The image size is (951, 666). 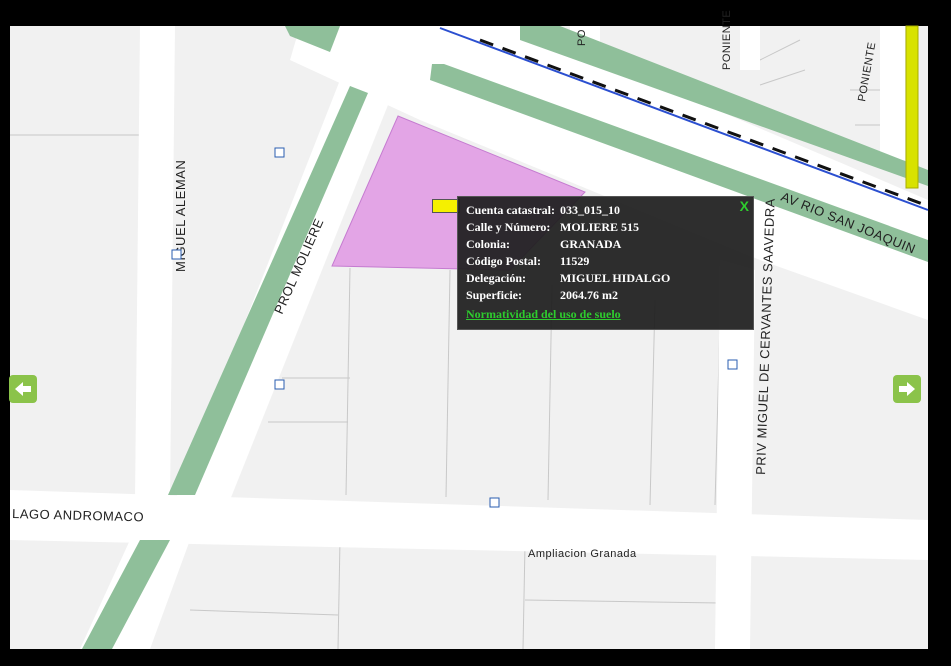 What do you see at coordinates (488, 244) in the screenshot?
I see `info-label: Colonia:` at bounding box center [488, 244].